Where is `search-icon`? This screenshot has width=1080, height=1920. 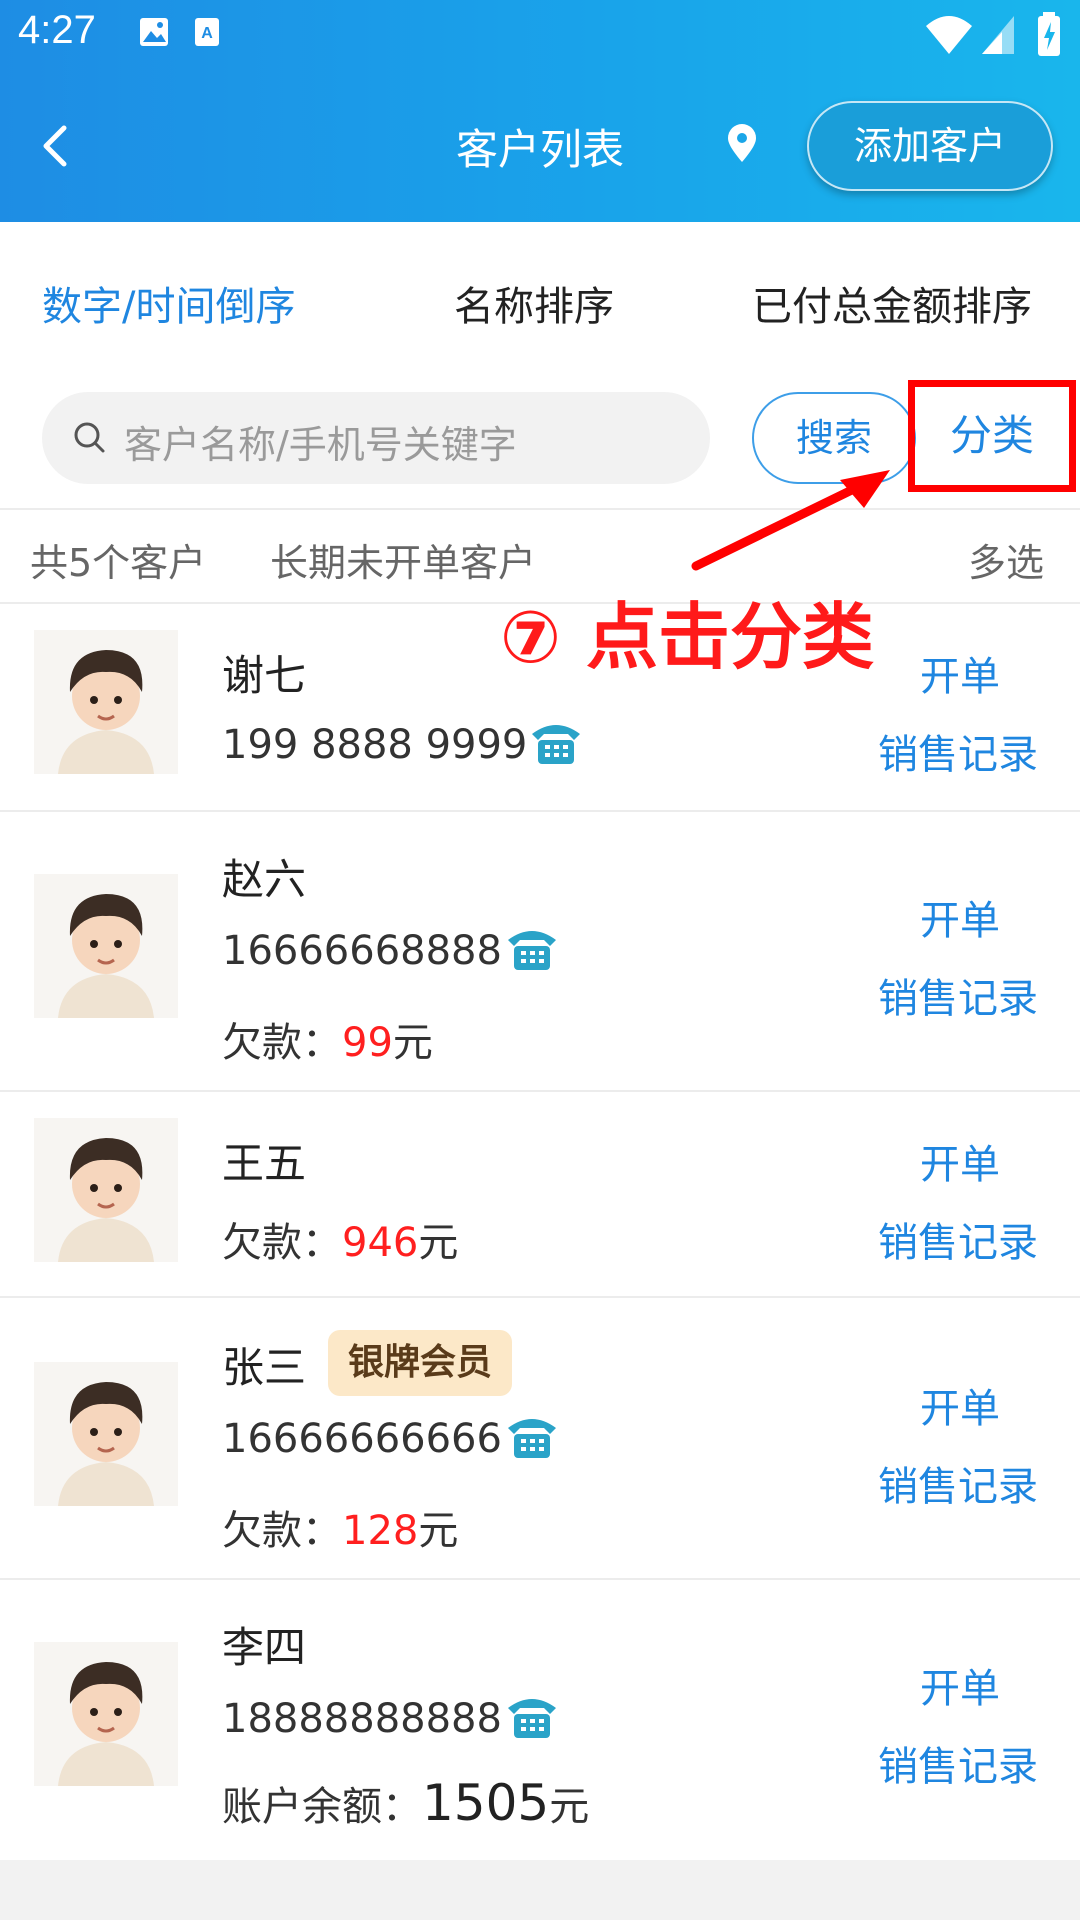
search-icon is located at coordinates (89, 437).